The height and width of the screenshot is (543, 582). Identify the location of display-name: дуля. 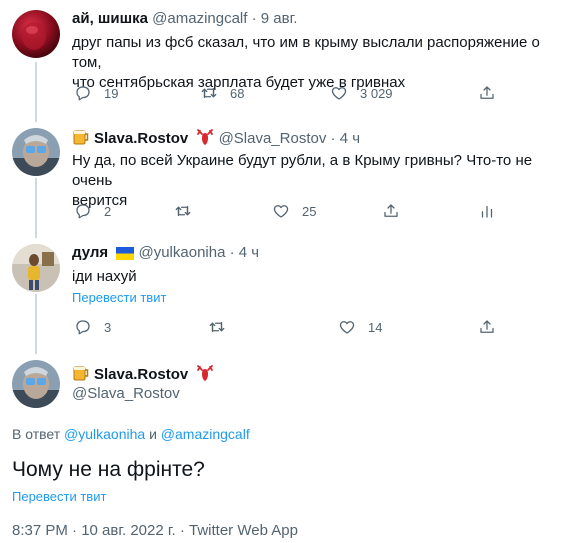
(90, 252).